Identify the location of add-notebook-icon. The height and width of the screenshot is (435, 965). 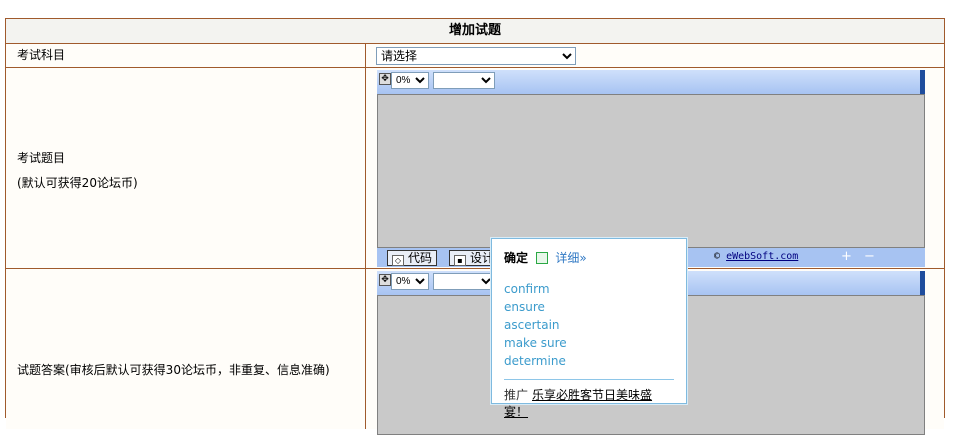
(542, 258).